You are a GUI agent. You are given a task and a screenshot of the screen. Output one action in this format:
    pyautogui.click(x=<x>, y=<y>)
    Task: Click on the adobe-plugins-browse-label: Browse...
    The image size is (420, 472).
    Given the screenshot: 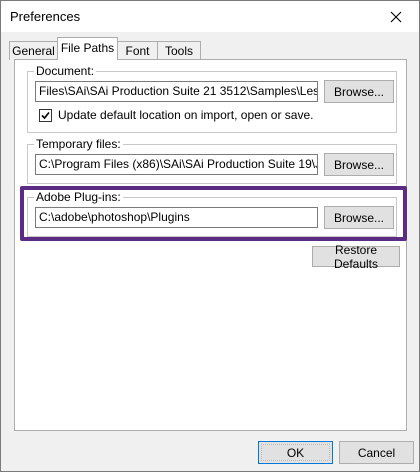 What is the action you would take?
    pyautogui.click(x=358, y=217)
    